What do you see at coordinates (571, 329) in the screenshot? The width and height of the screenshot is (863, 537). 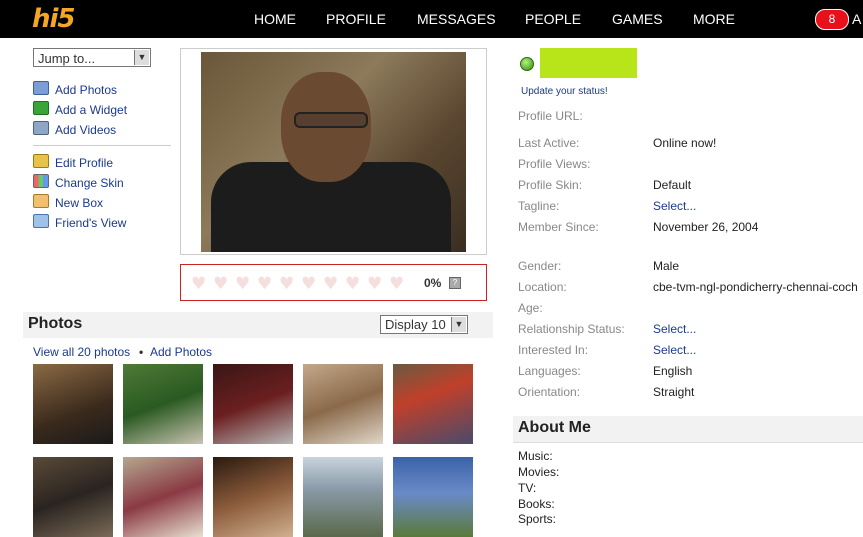 I see `relationship-status-label: Relationship Status:` at bounding box center [571, 329].